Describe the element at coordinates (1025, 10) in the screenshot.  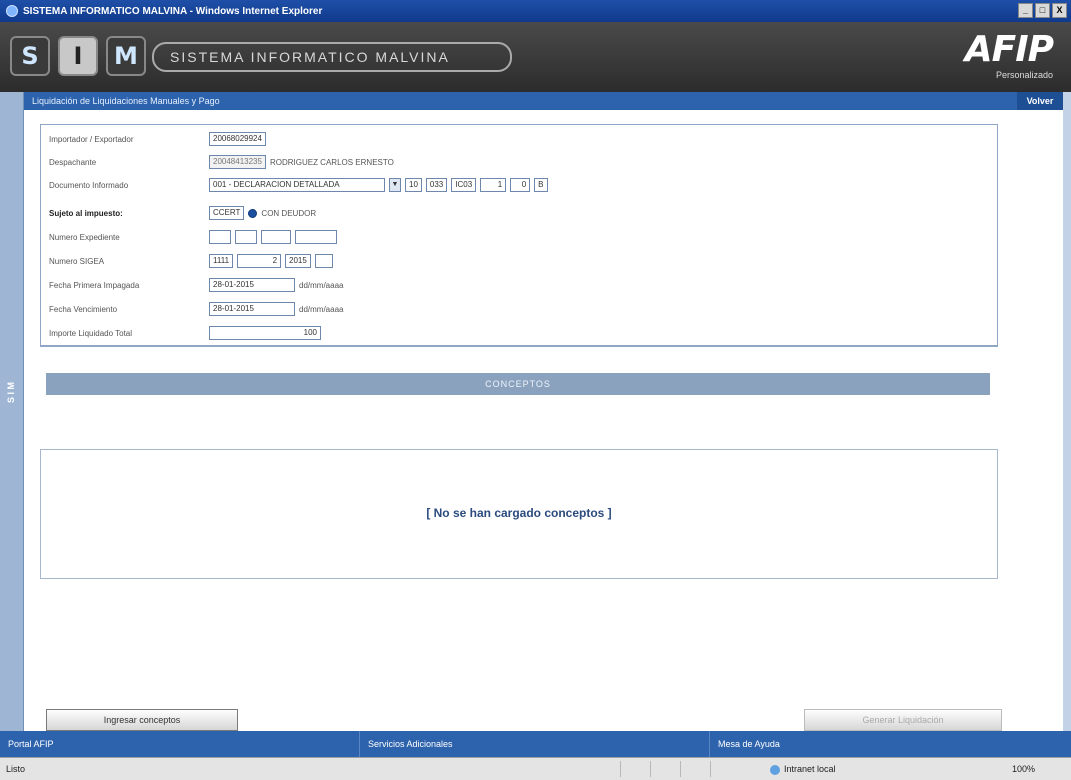
I see `minimize-button: _` at that location.